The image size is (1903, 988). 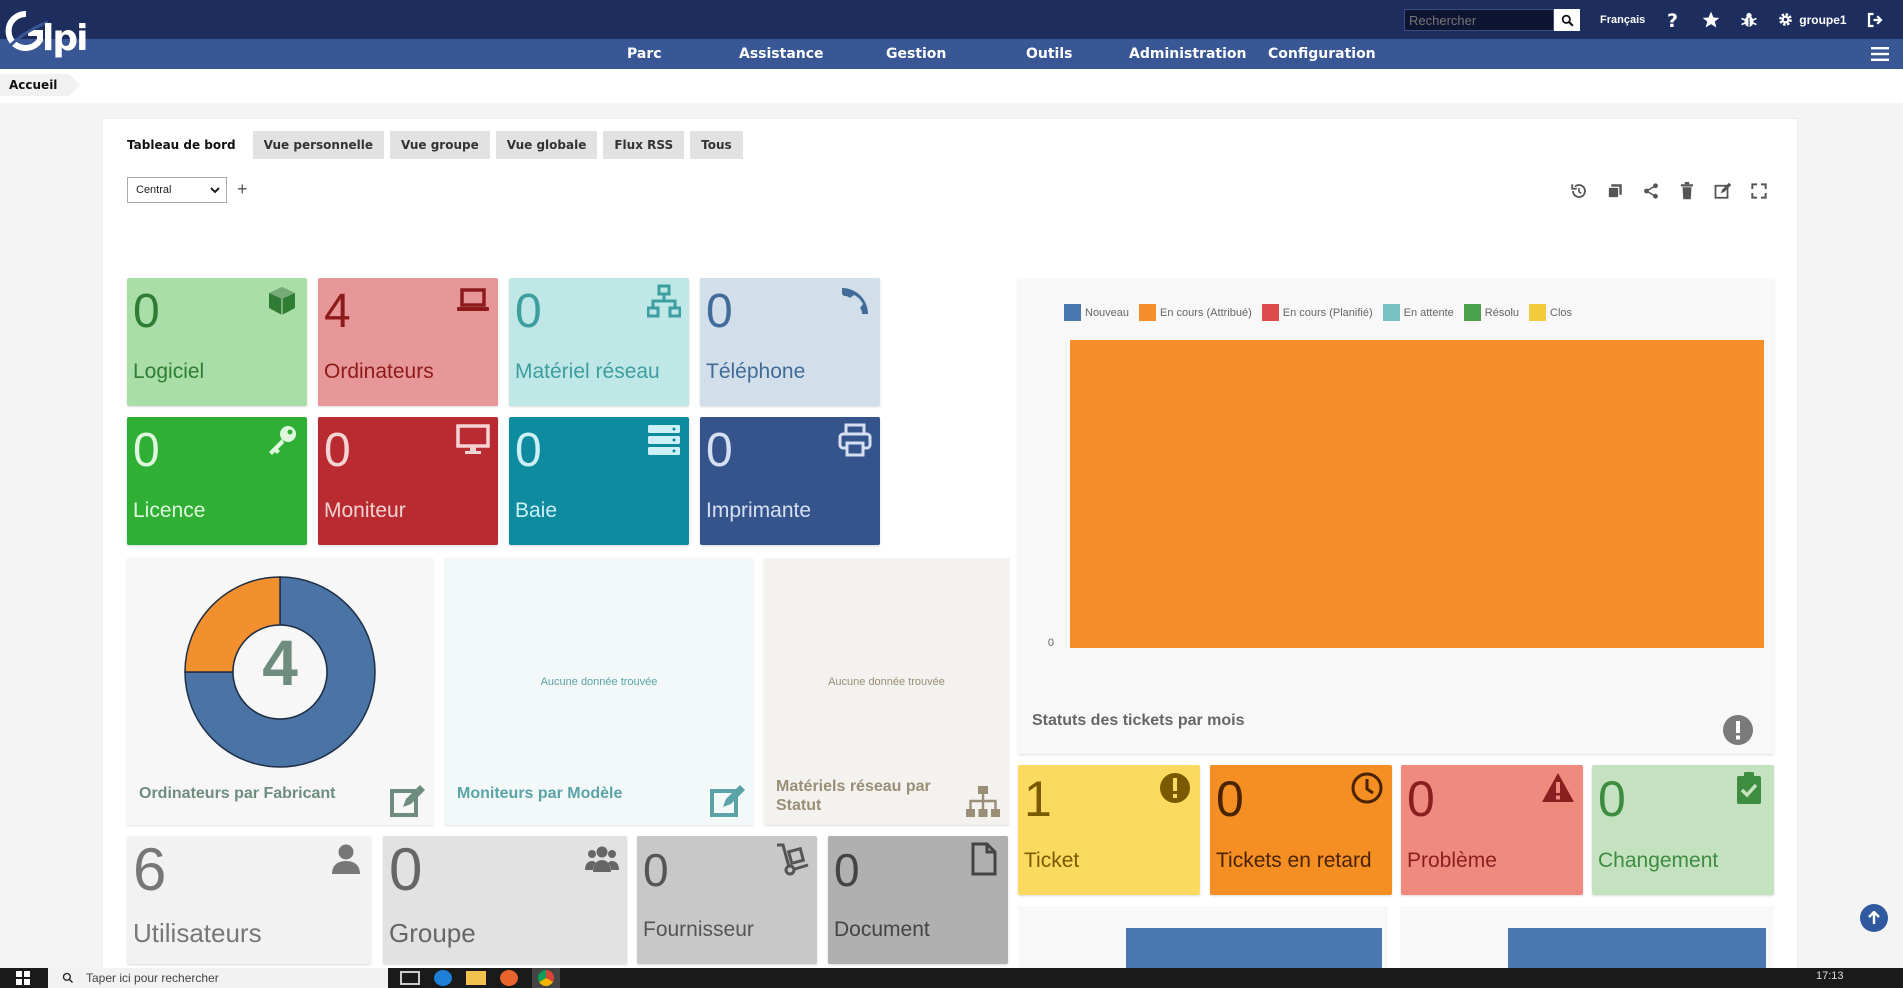 What do you see at coordinates (1322, 54) in the screenshot?
I see `menu-configuration: Configuration` at bounding box center [1322, 54].